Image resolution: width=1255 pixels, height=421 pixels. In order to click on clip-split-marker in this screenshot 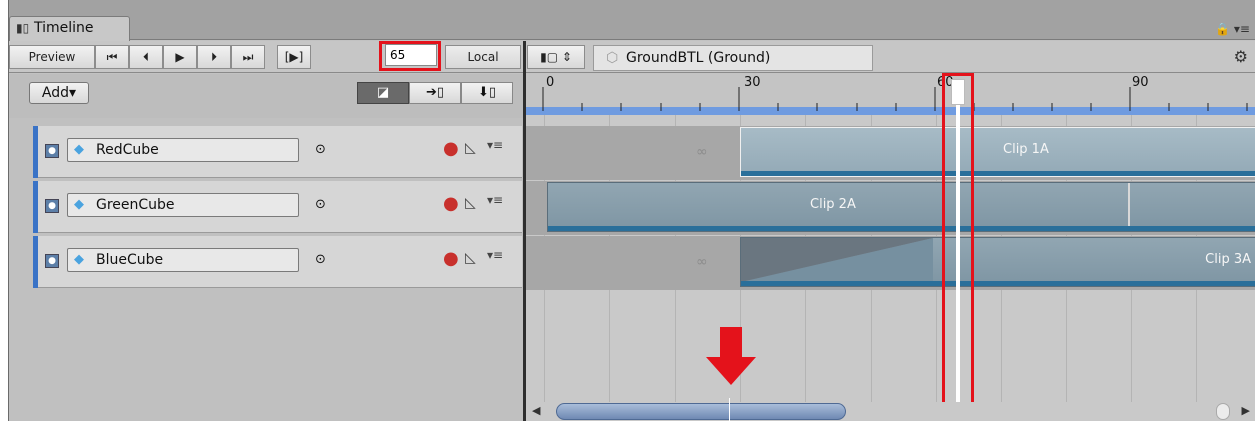, I will do `click(1129, 207)`.